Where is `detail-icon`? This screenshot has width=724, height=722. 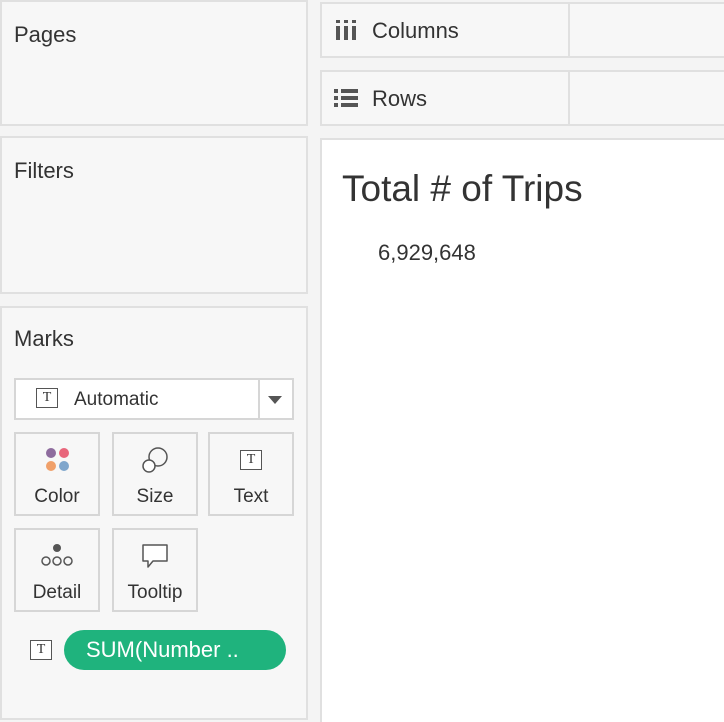
detail-icon is located at coordinates (57, 555).